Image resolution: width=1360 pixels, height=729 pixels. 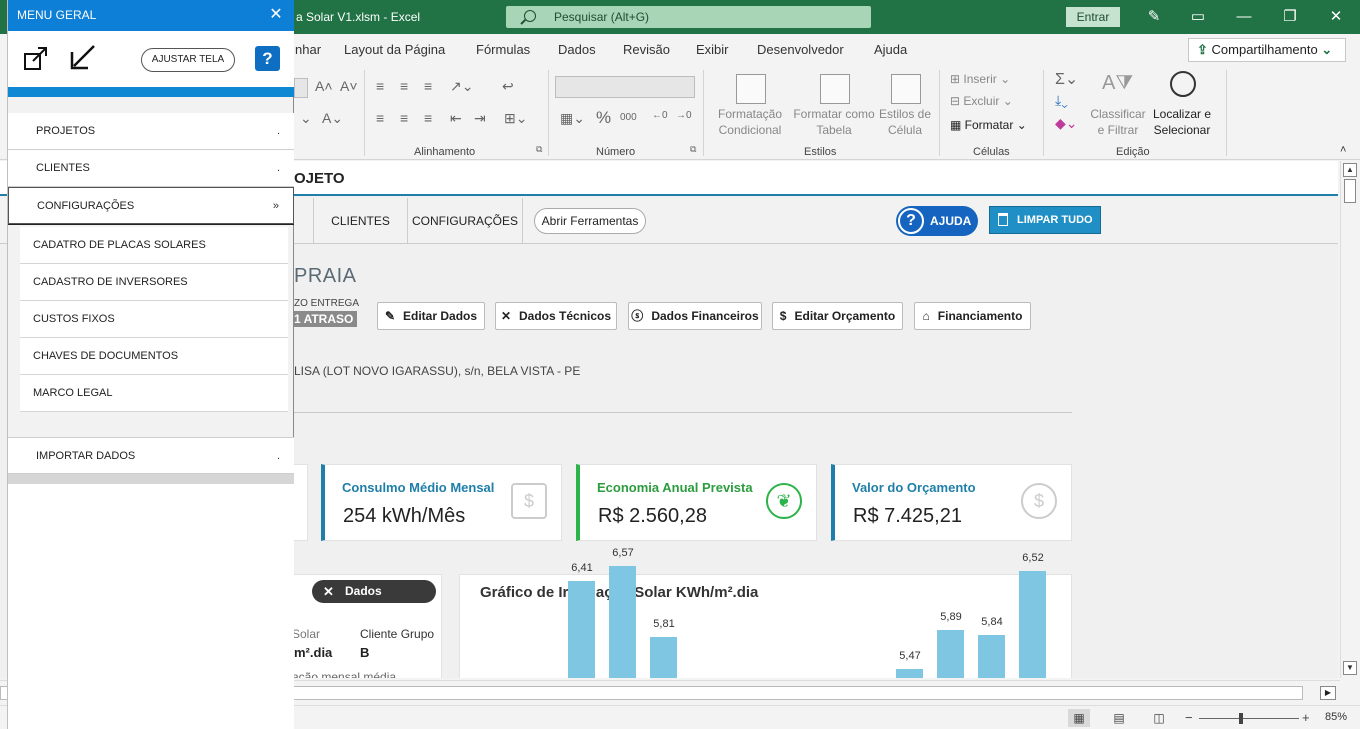 What do you see at coordinates (151, 131) in the screenshot?
I see `menu-item-projetos: PROJETOS .` at bounding box center [151, 131].